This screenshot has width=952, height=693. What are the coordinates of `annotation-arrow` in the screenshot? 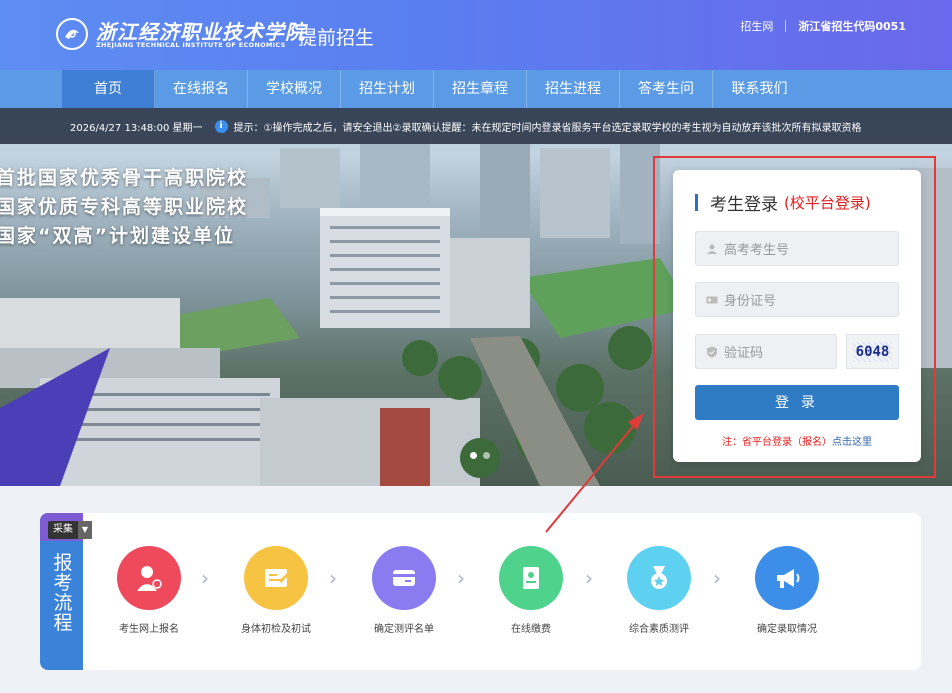 It's located at (594, 473).